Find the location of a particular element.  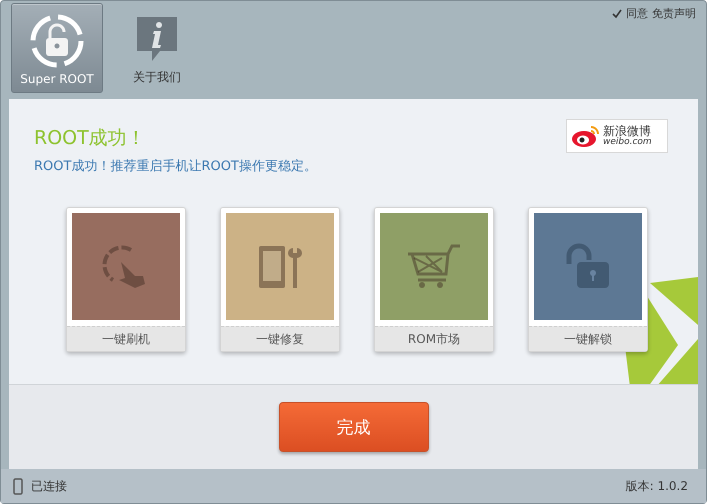

tool-label: 一键刷机 is located at coordinates (126, 338).